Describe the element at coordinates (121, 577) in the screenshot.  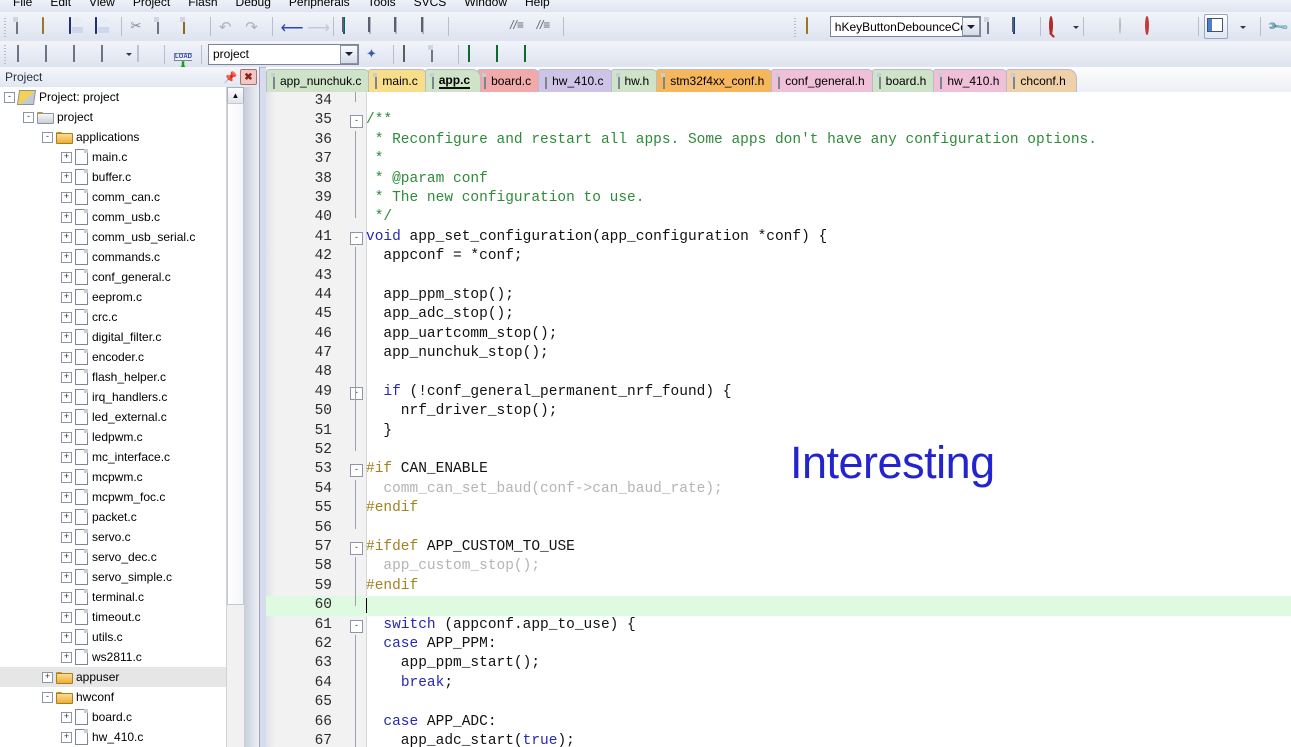
I see `tree-item: + servo_simple.c` at that location.